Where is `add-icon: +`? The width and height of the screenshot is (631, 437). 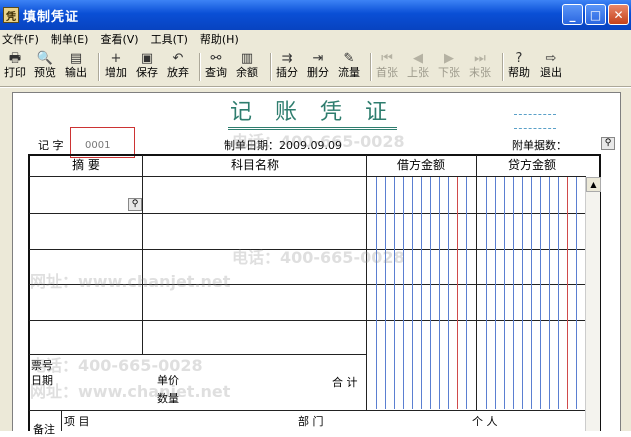
add-icon: + is located at coordinates (116, 58).